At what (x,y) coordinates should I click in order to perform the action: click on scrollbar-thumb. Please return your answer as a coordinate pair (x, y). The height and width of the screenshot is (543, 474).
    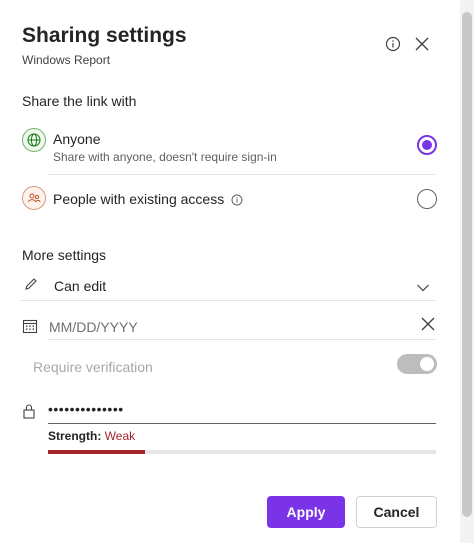
    Looking at the image, I should click on (467, 264).